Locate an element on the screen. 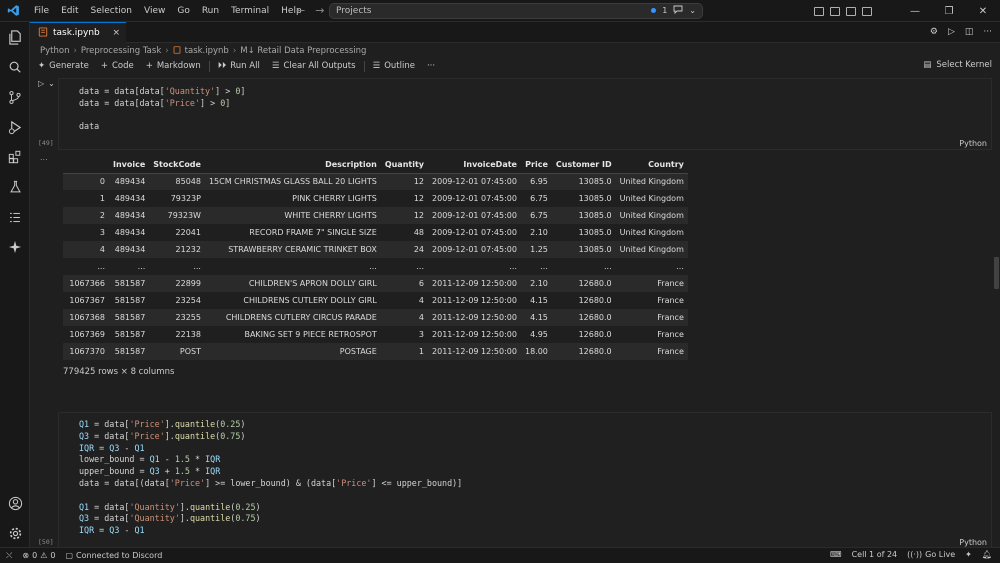  run-notebook-icon: ▷ is located at coordinates (951, 32).